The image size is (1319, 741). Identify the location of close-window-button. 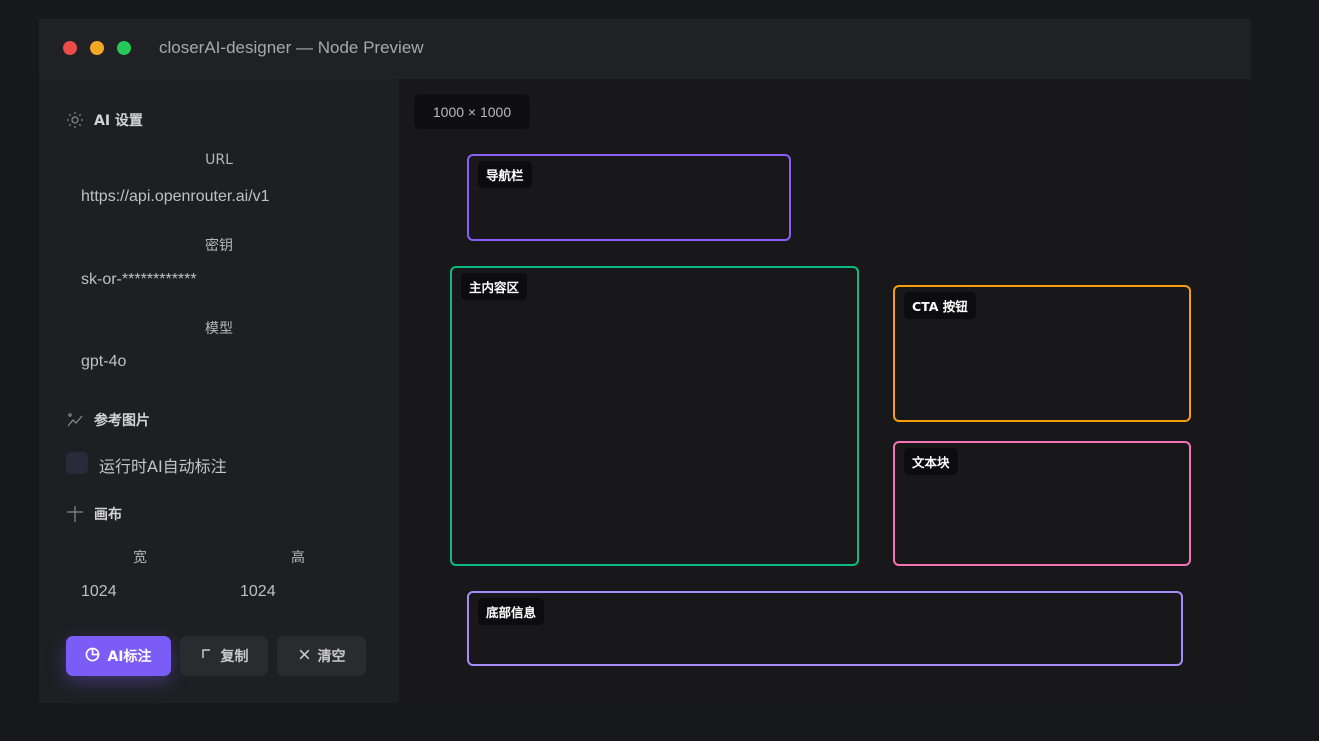
(70, 48).